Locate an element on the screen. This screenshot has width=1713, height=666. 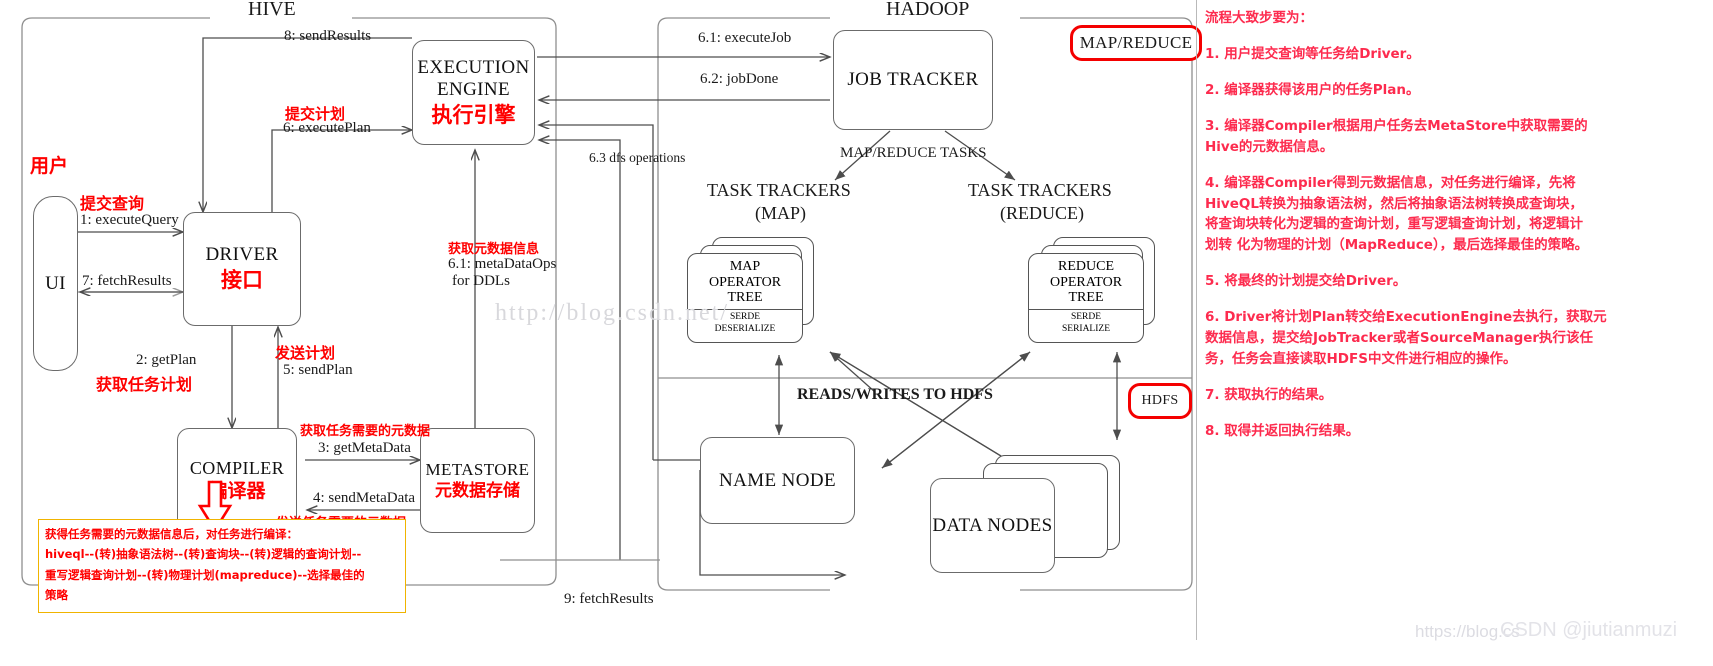
task-trackers-reduce-title-line2: (REDUCE) is located at coordinates (1042, 213).